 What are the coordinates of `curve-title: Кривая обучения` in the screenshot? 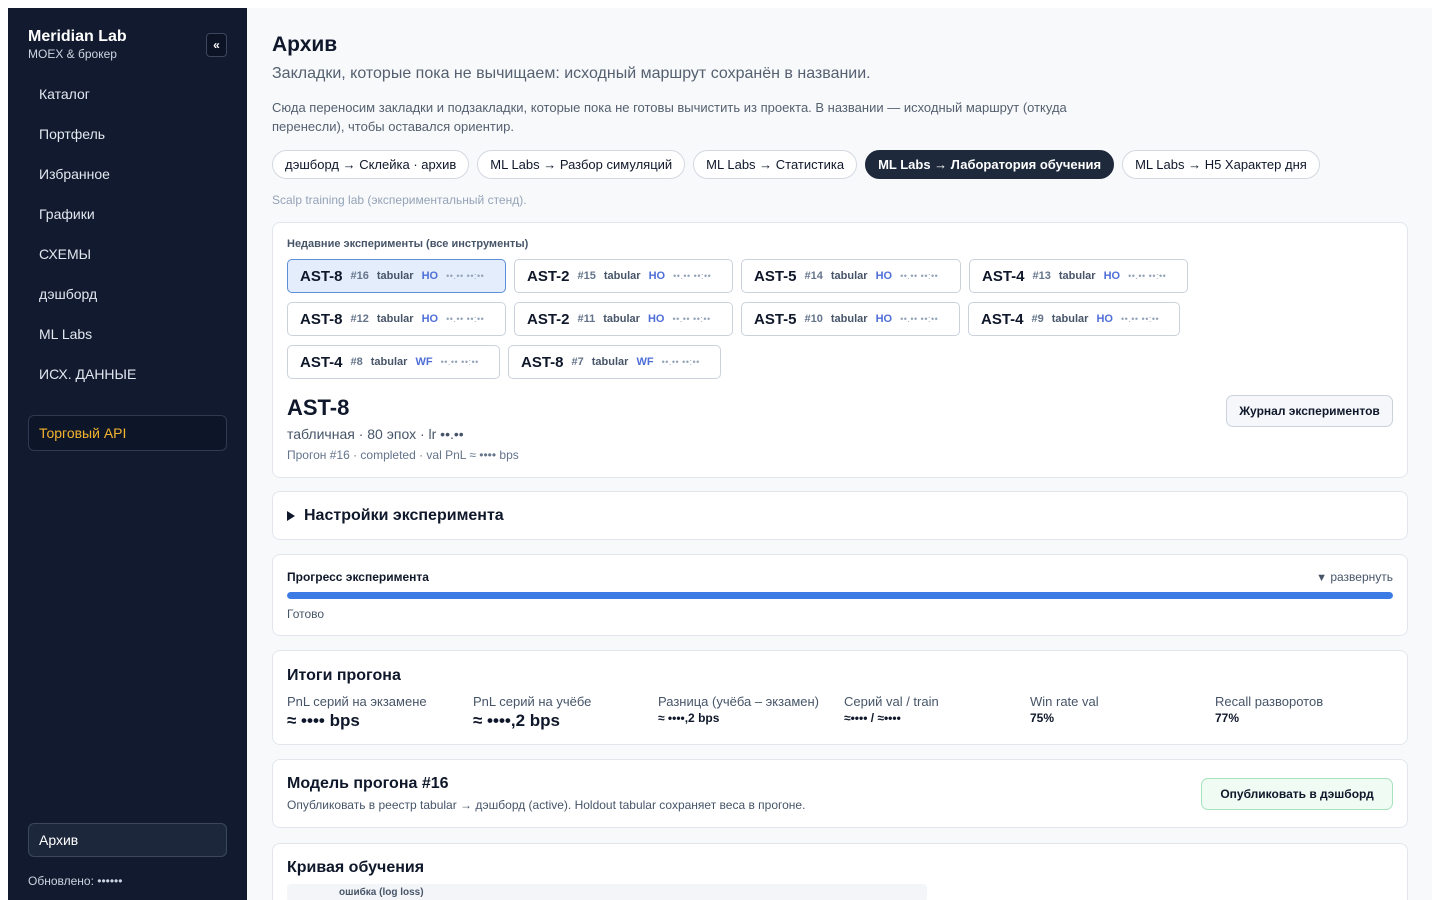 It's located at (356, 867).